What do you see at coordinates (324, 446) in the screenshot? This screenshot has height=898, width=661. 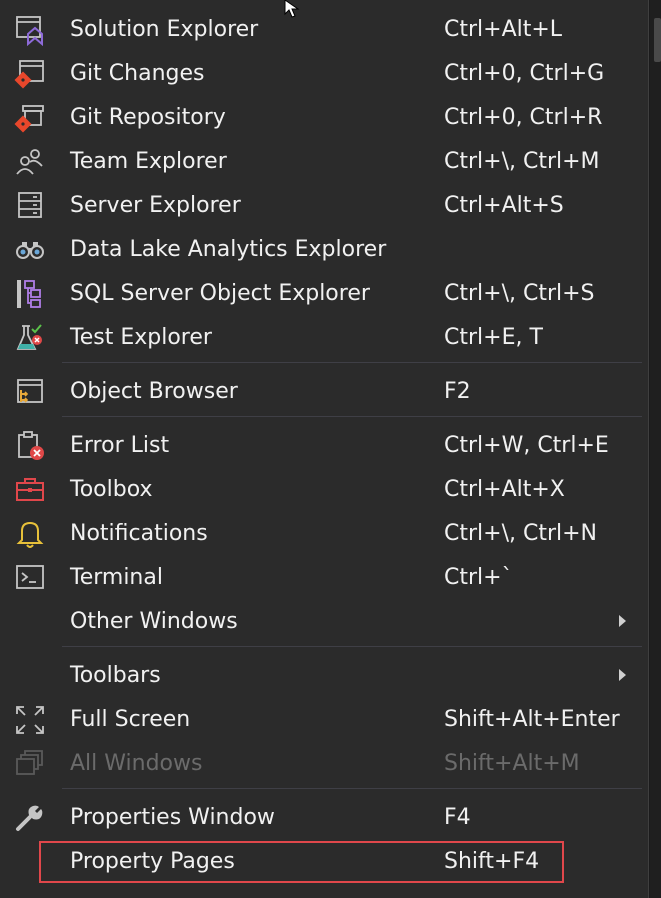 I see `menu-item-error-list: Error List Ctrl+W, Ctrl+E` at bounding box center [324, 446].